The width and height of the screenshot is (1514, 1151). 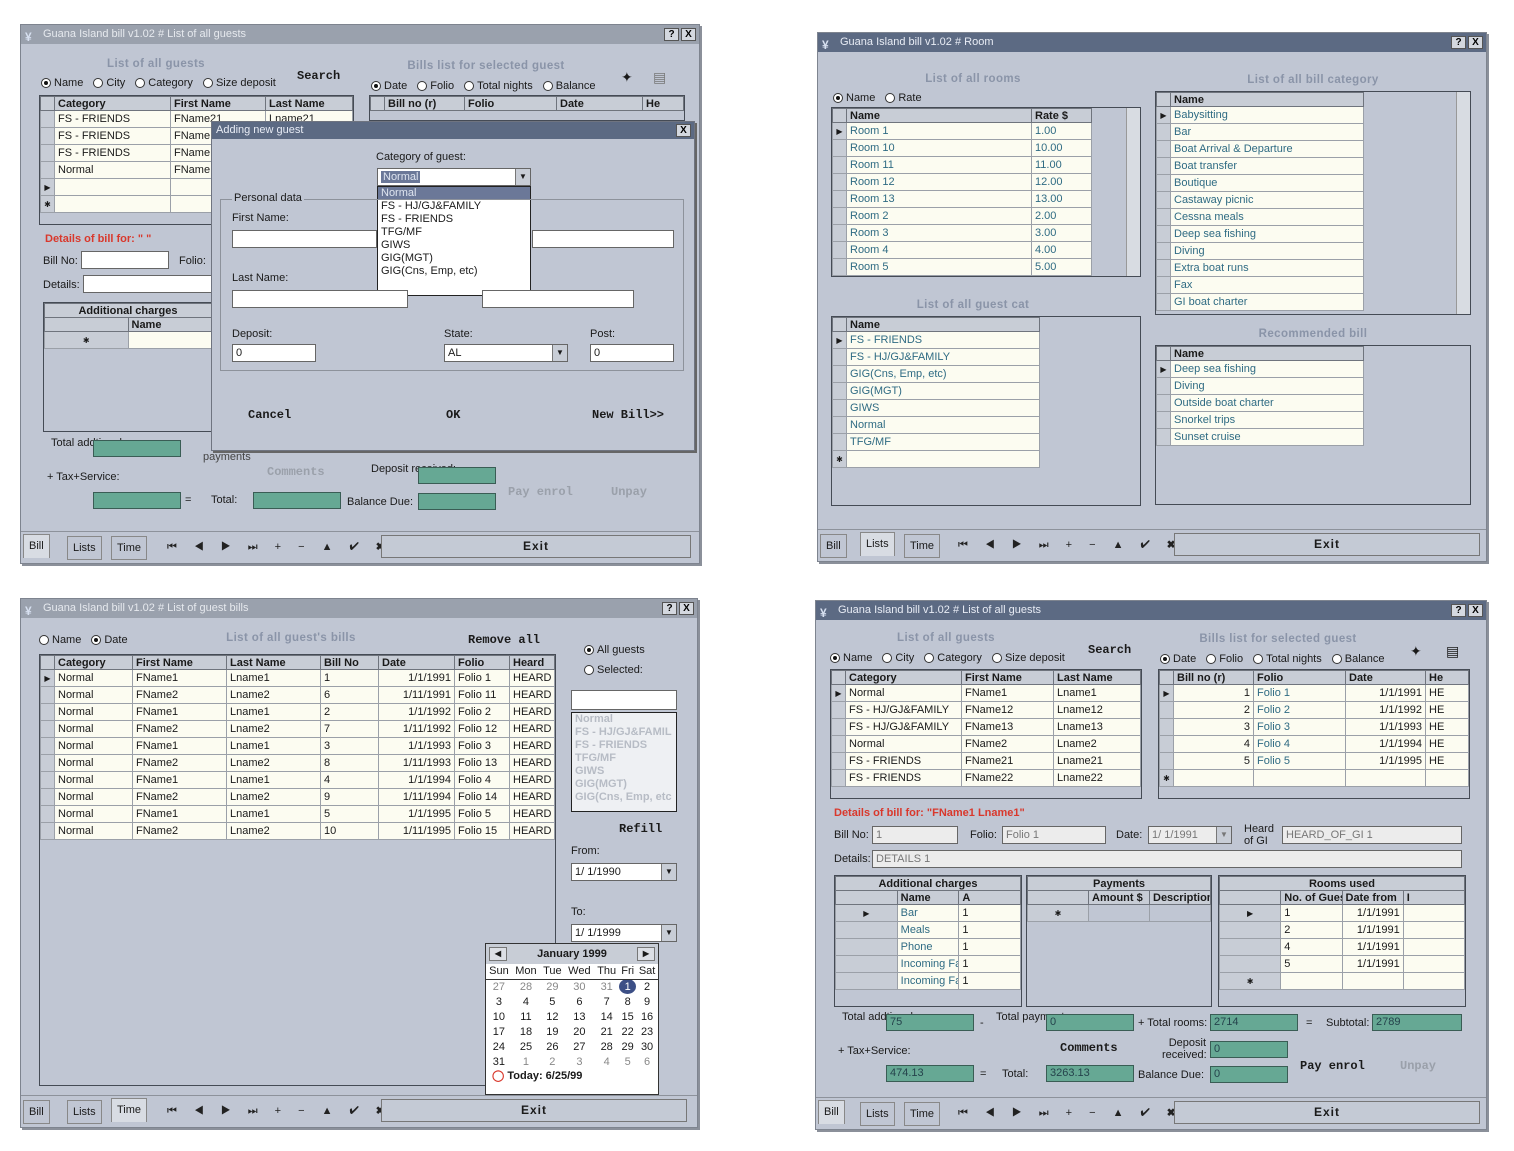 What do you see at coordinates (552, 1016) in the screenshot?
I see `calendar-day: 12` at bounding box center [552, 1016].